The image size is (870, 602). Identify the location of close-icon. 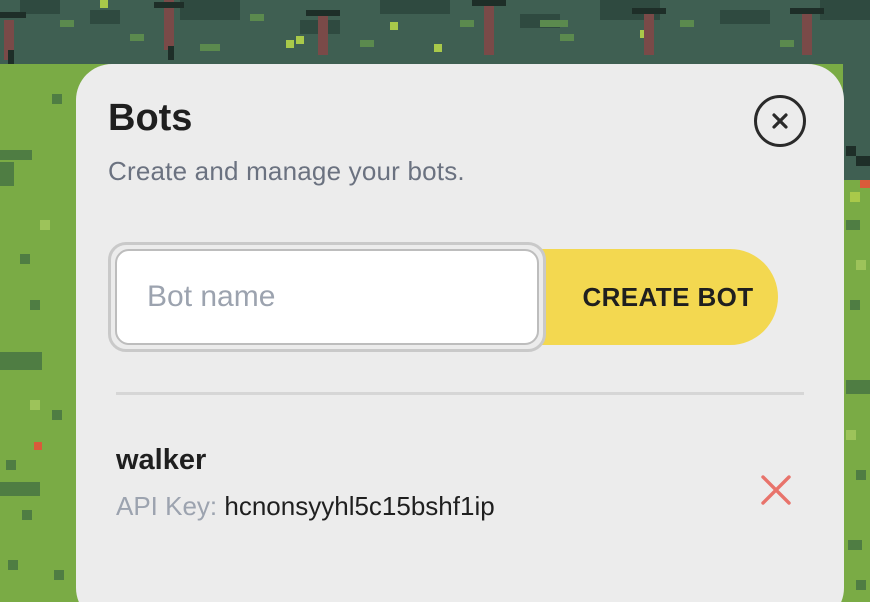
(780, 121).